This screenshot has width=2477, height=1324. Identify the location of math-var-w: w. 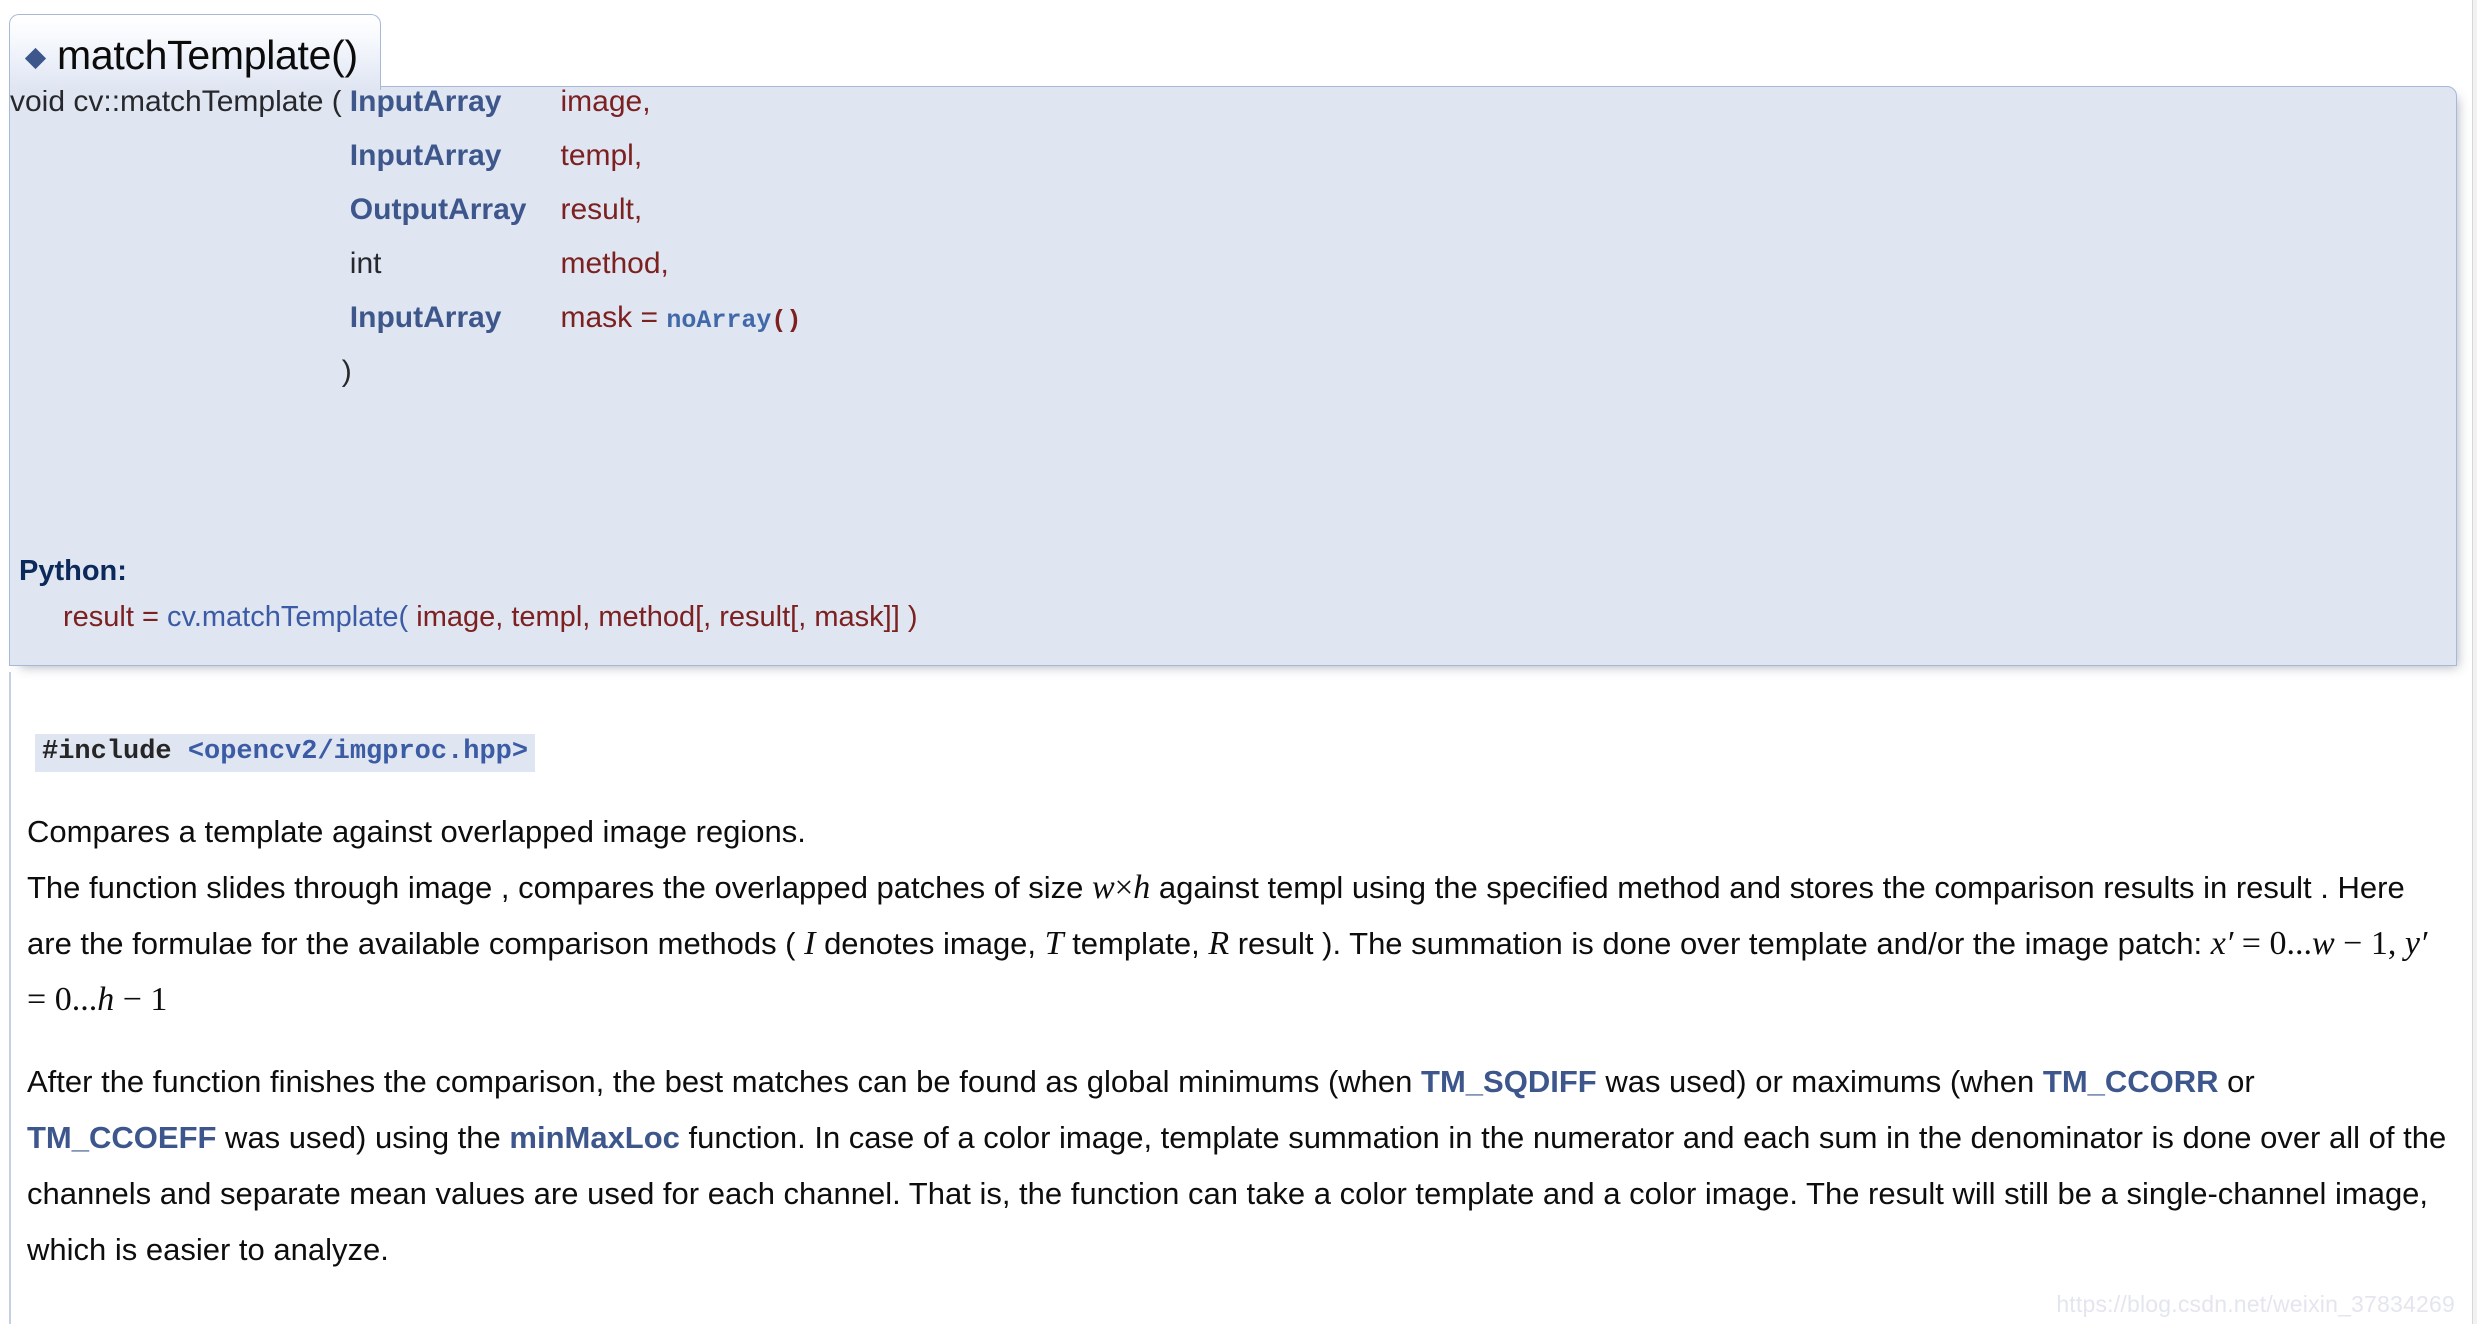
(1103, 887).